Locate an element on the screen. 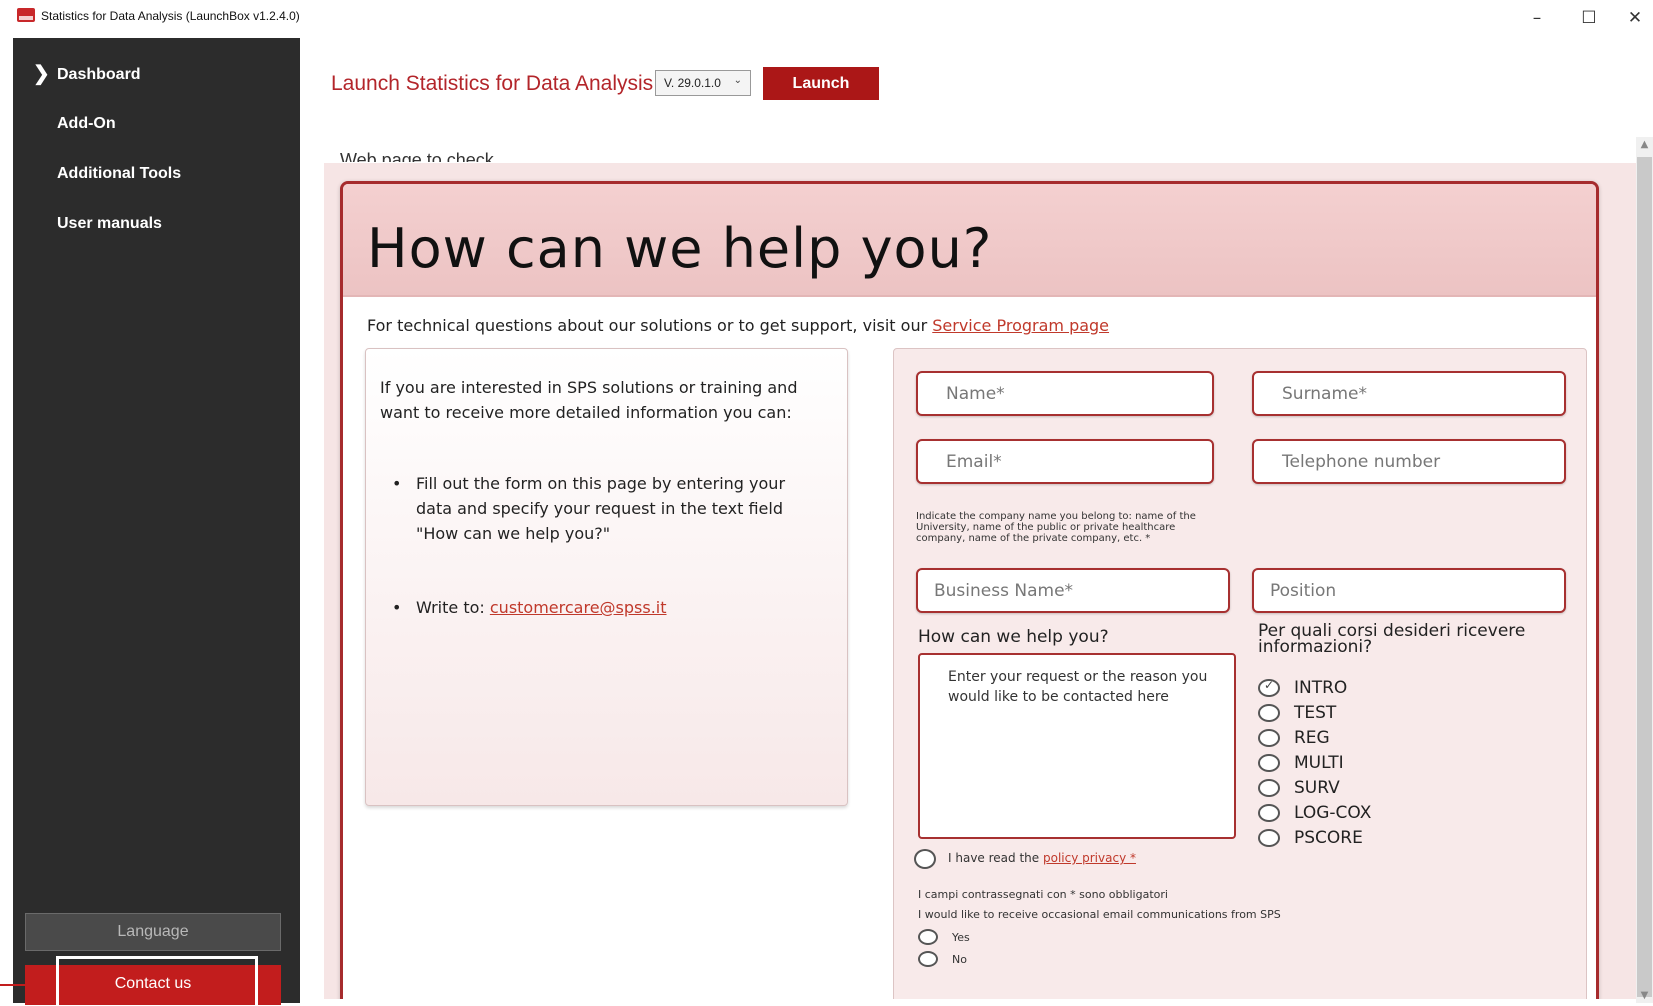 This screenshot has height=1006, width=1653. scroll-down-icon: ▼ is located at coordinates (1644, 995).